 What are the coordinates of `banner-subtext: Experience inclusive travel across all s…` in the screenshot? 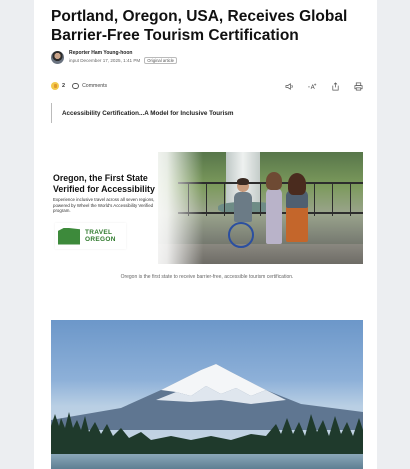 It's located at (104, 205).